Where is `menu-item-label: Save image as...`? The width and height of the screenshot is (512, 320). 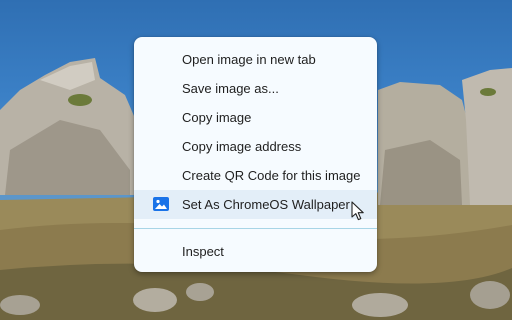
menu-item-label: Save image as... is located at coordinates (230, 88).